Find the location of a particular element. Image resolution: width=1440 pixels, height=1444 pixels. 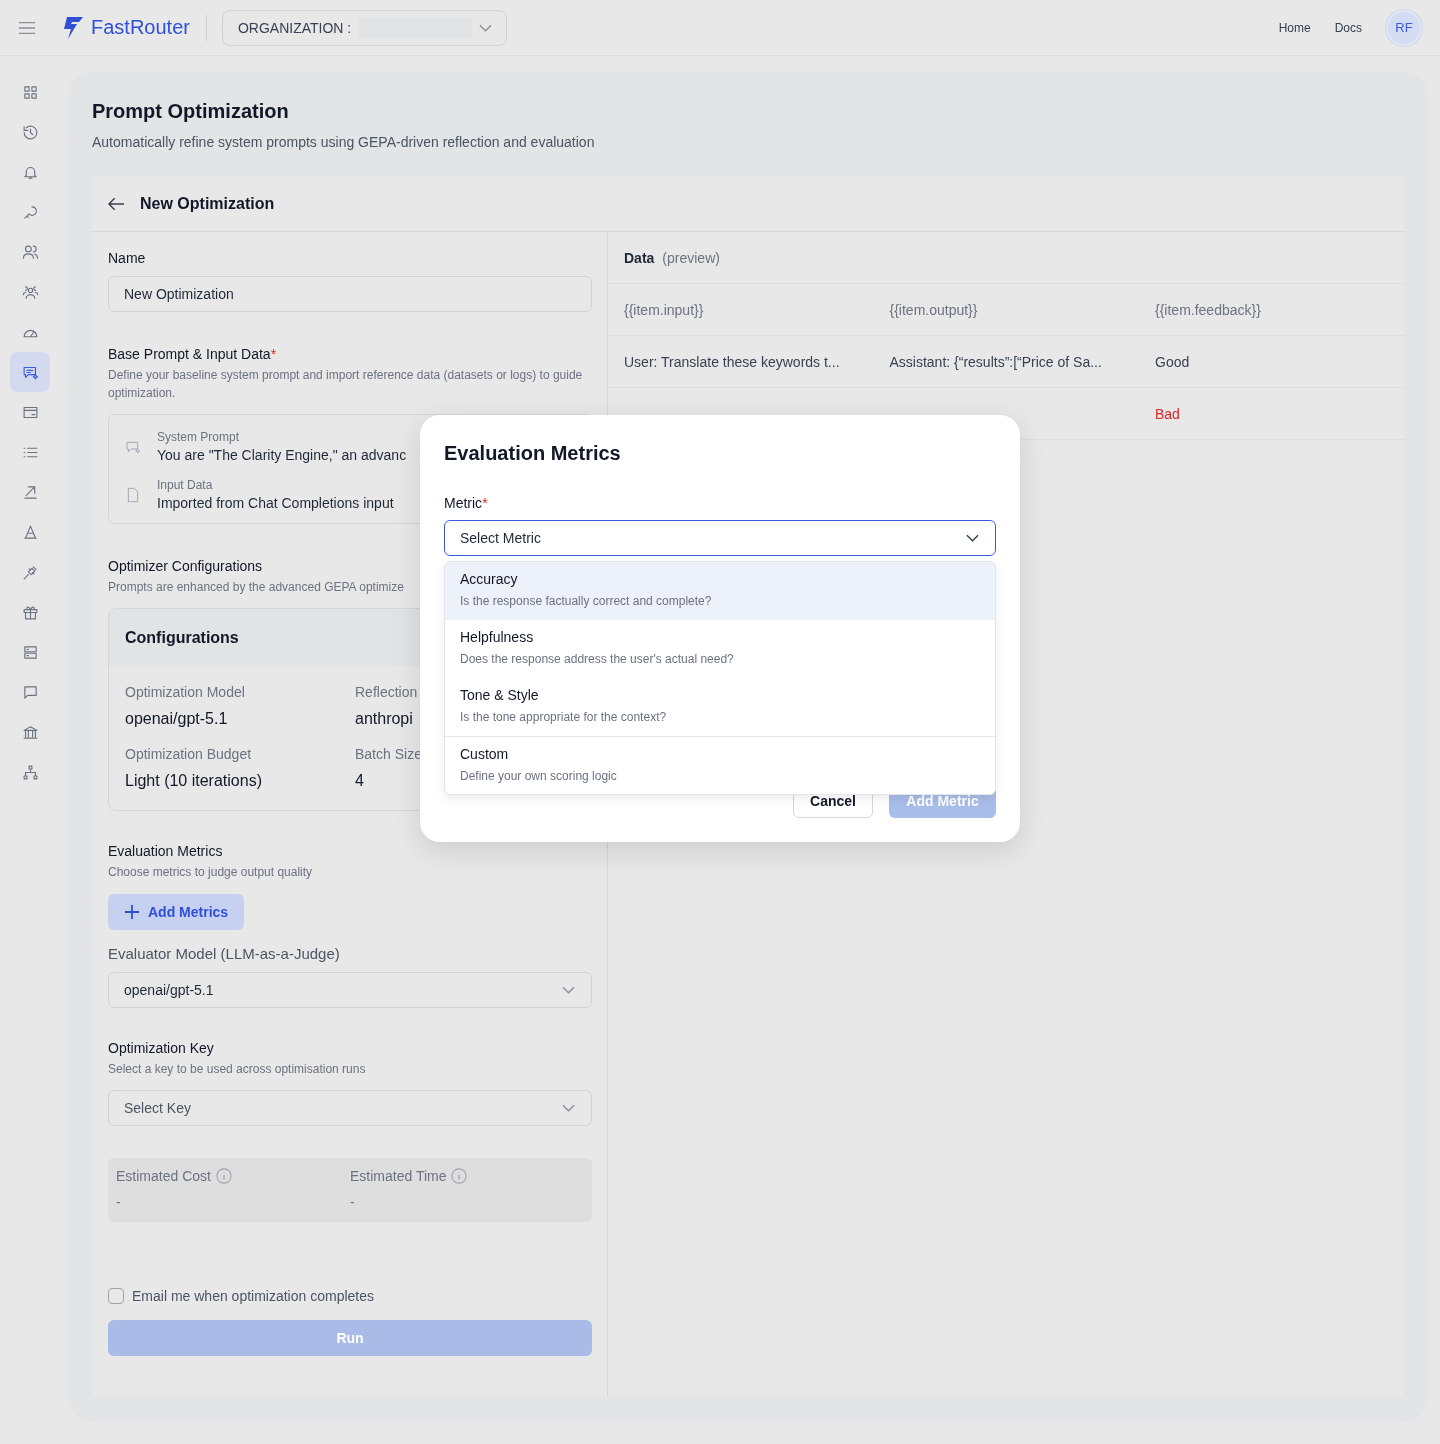

name-field: New Optimization is located at coordinates (350, 294).